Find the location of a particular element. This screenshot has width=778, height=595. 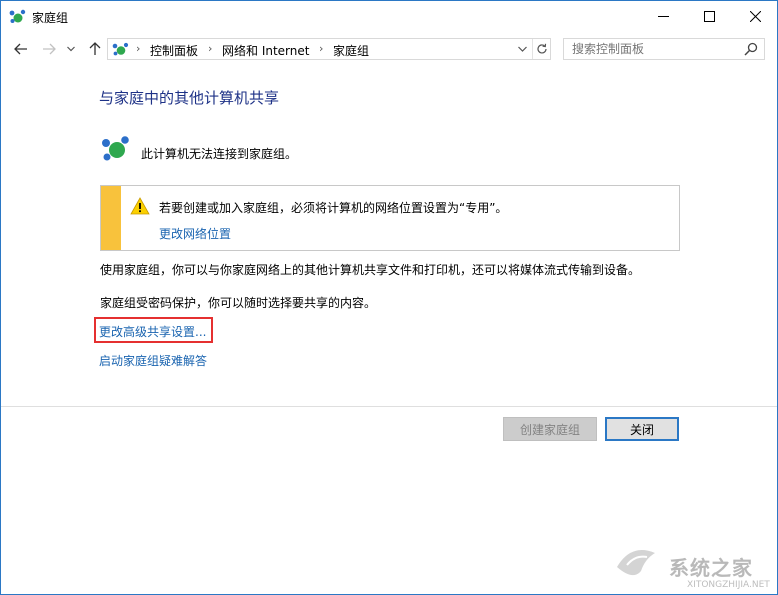

address-dropdown-button is located at coordinates (522, 49).